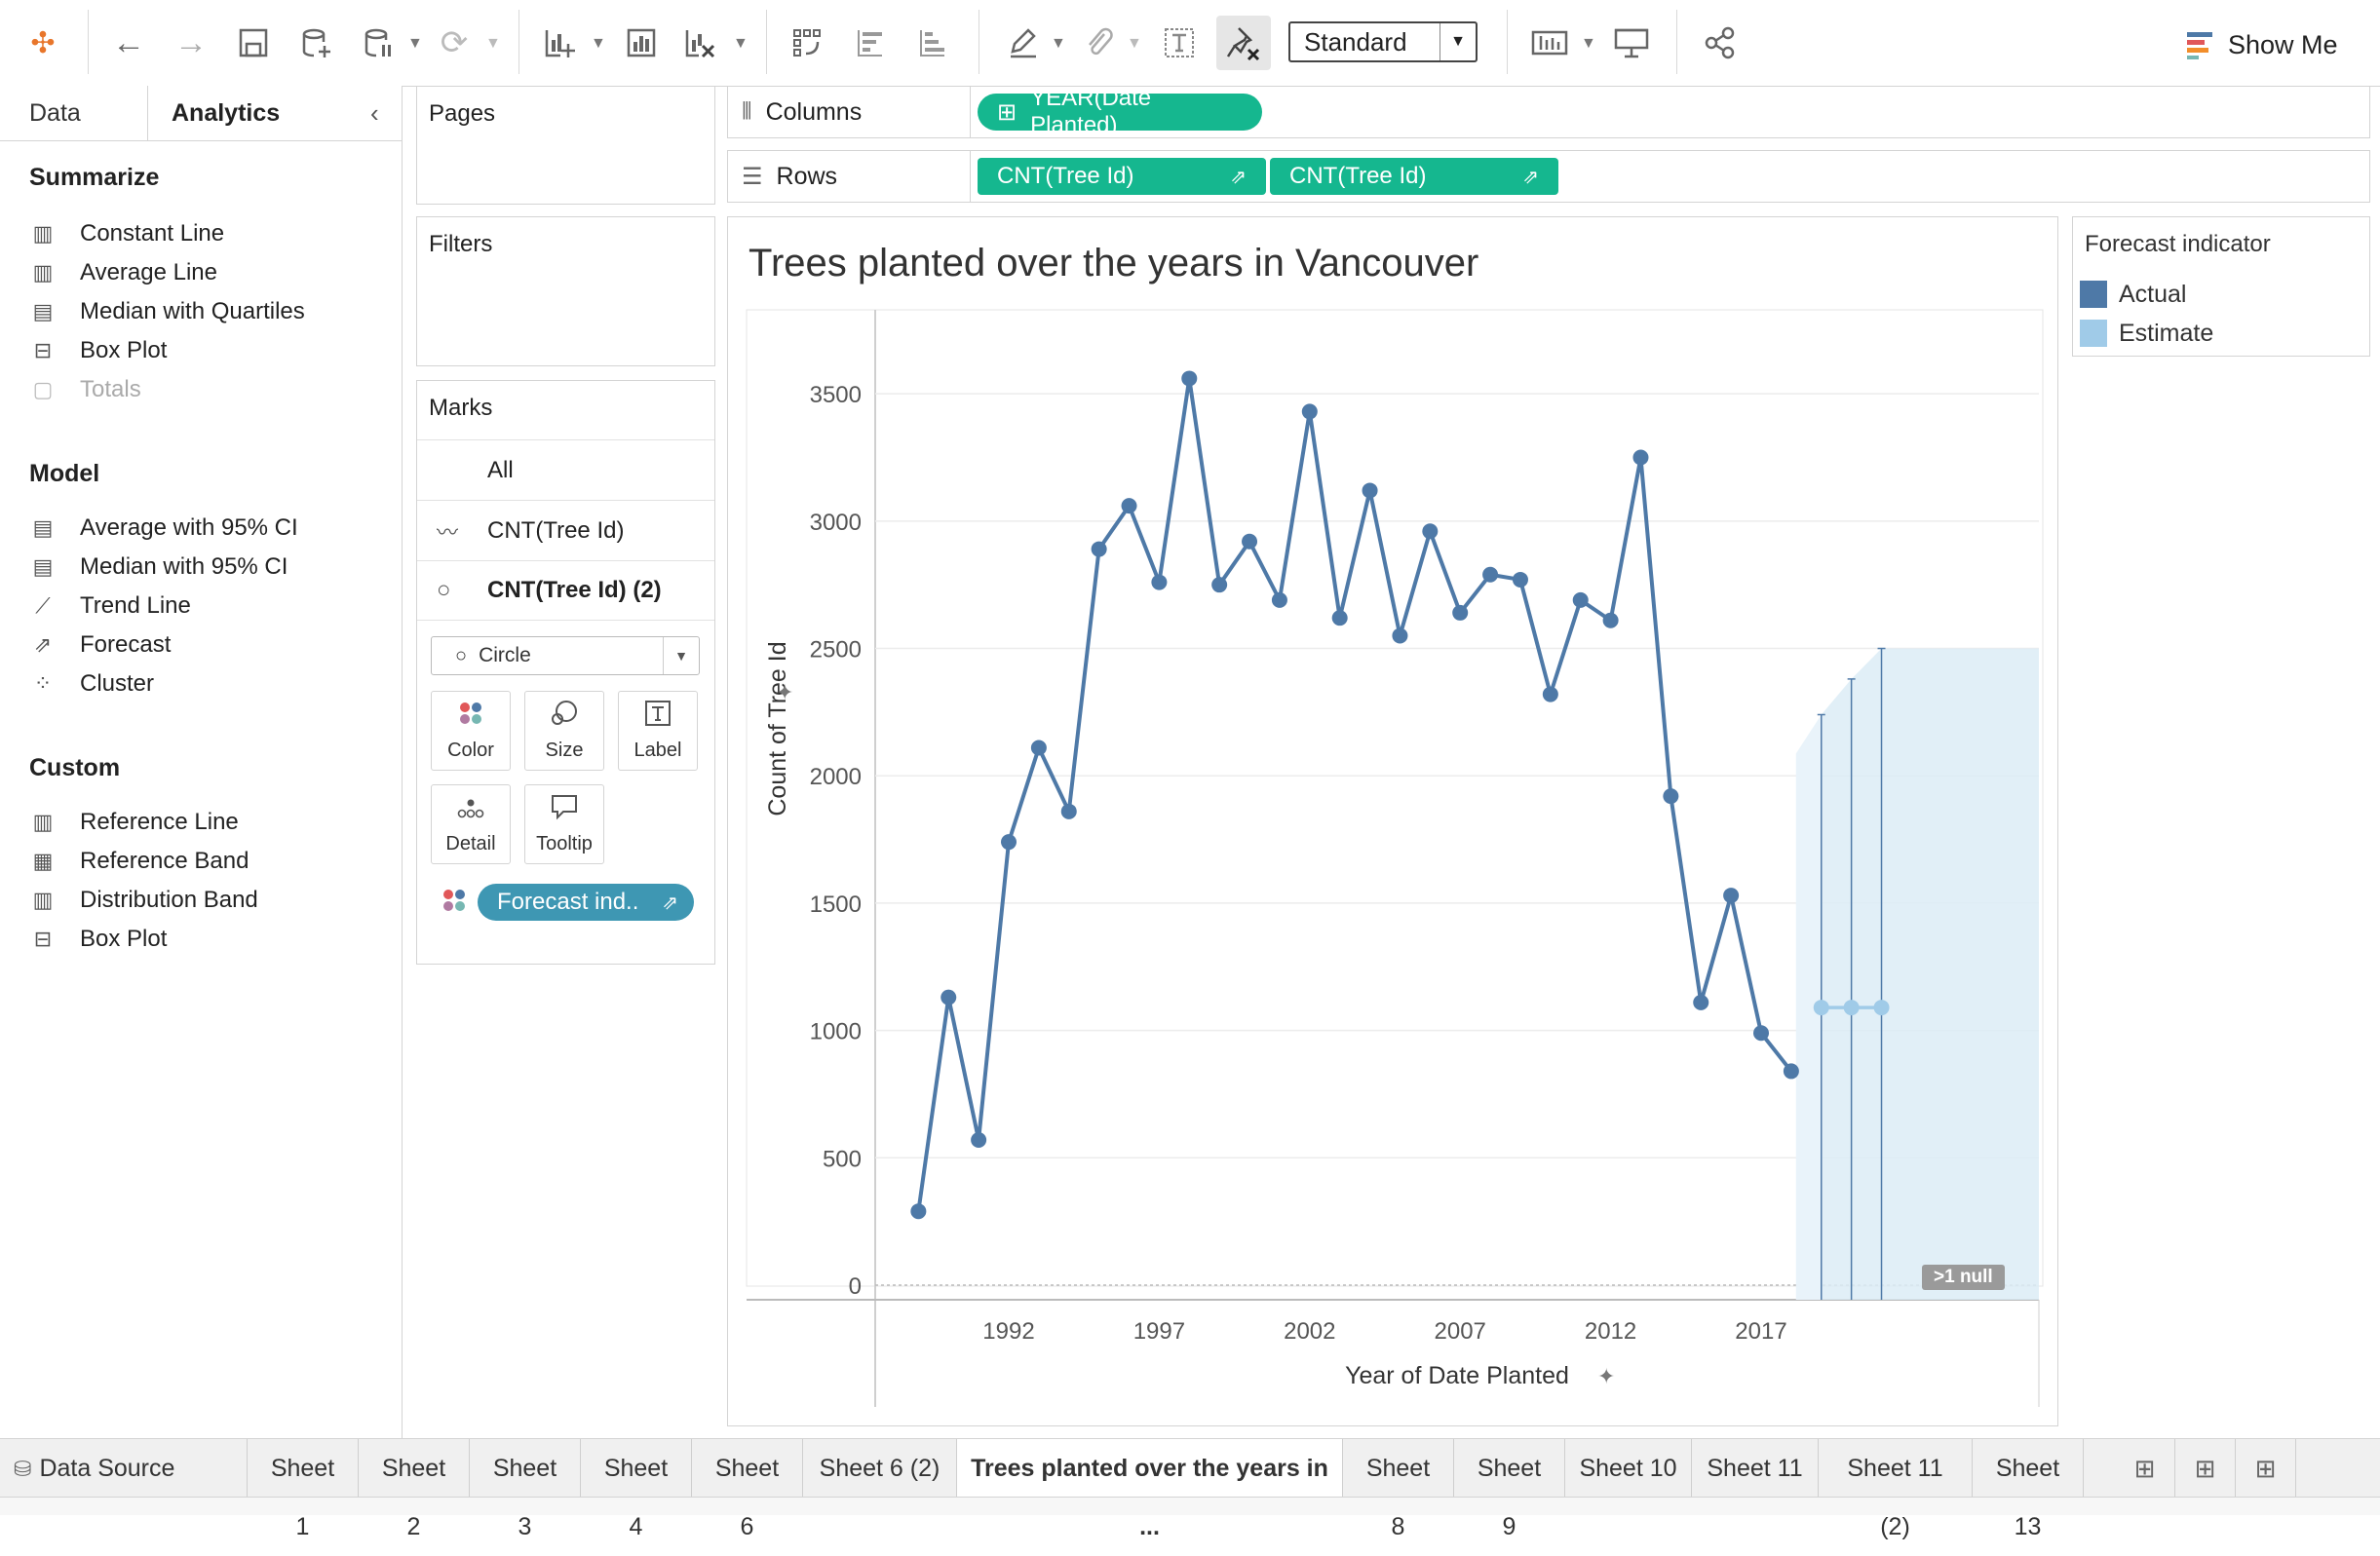 Image resolution: width=2380 pixels, height=1556 pixels. I want to click on legend-item-estimate: Estimate, so click(2146, 333).